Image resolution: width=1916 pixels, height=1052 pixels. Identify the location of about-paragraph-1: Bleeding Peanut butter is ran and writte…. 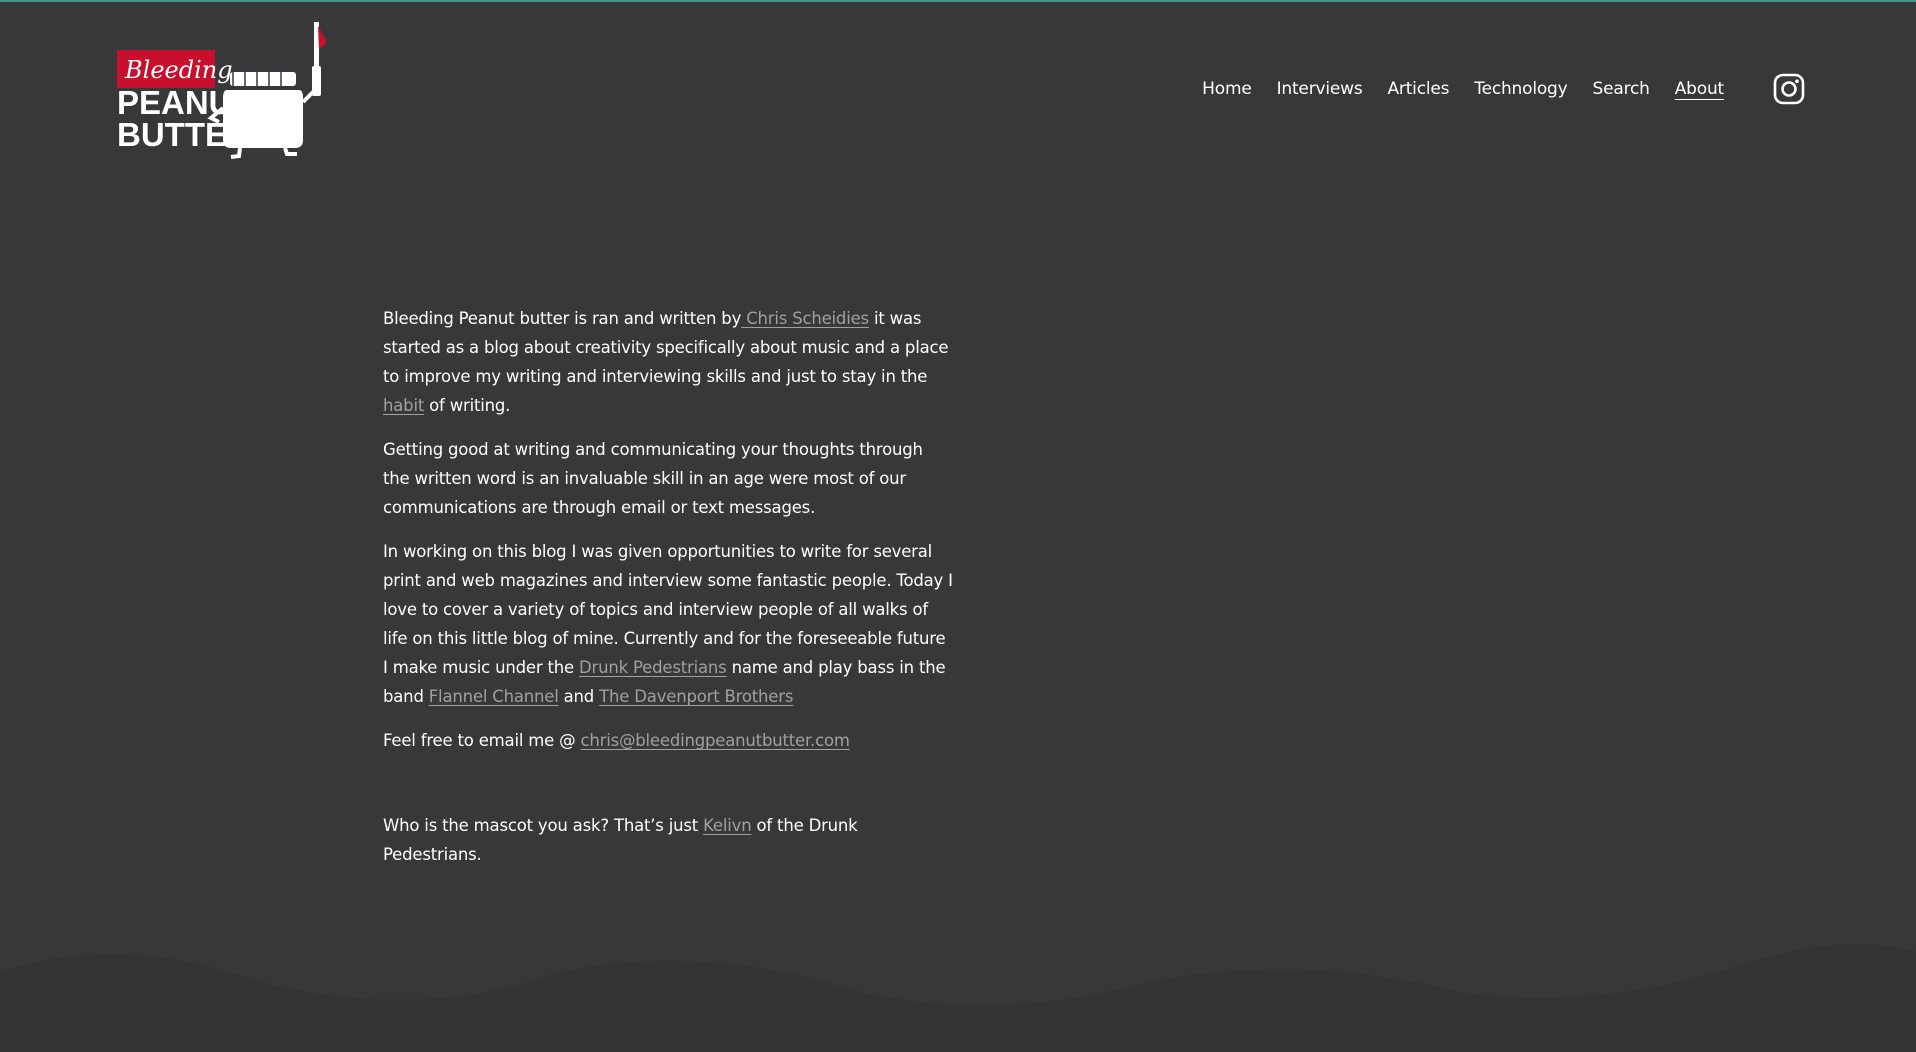
(666, 362).